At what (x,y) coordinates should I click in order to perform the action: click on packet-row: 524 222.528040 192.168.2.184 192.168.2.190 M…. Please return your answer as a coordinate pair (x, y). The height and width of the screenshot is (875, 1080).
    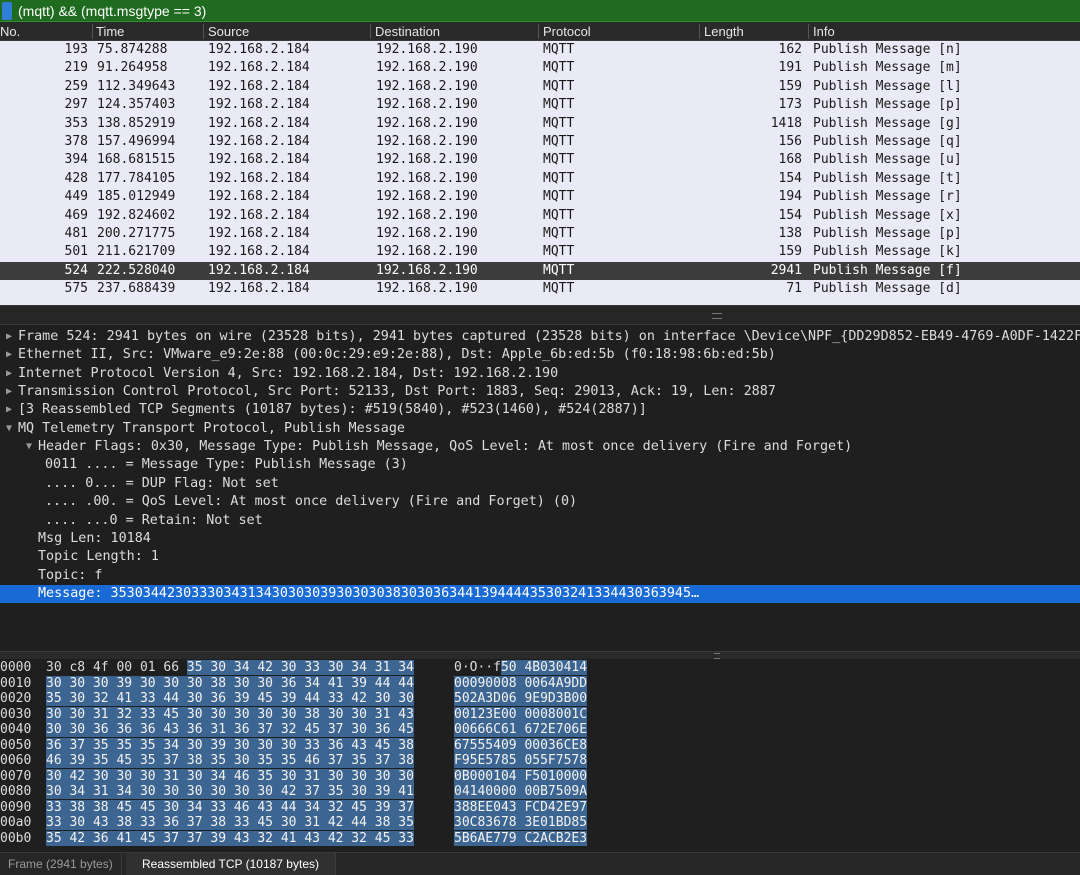
    Looking at the image, I should click on (540, 270).